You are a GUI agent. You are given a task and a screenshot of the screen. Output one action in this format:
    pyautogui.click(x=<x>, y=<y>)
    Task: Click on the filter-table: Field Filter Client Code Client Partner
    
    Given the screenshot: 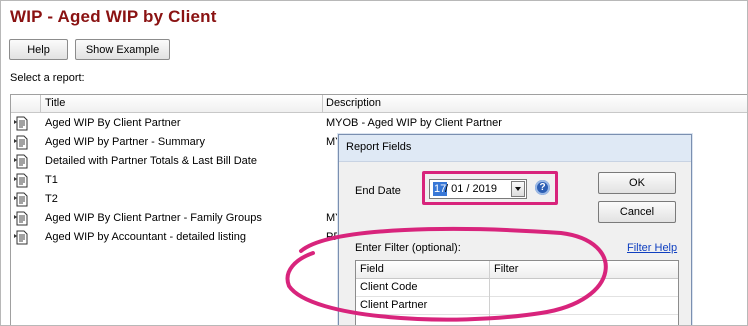 What is the action you would take?
    pyautogui.click(x=517, y=292)
    